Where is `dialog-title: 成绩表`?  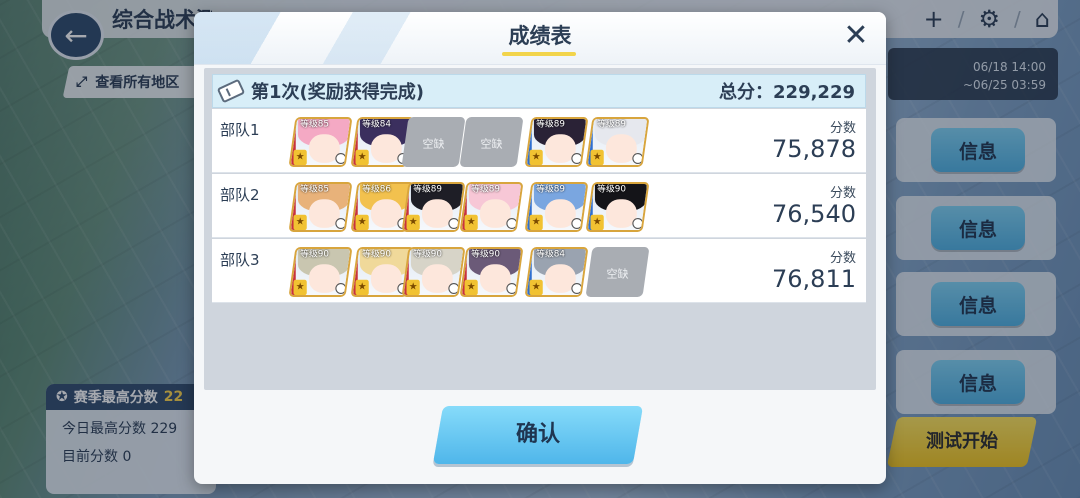
dialog-title: 成绩表 is located at coordinates (540, 36).